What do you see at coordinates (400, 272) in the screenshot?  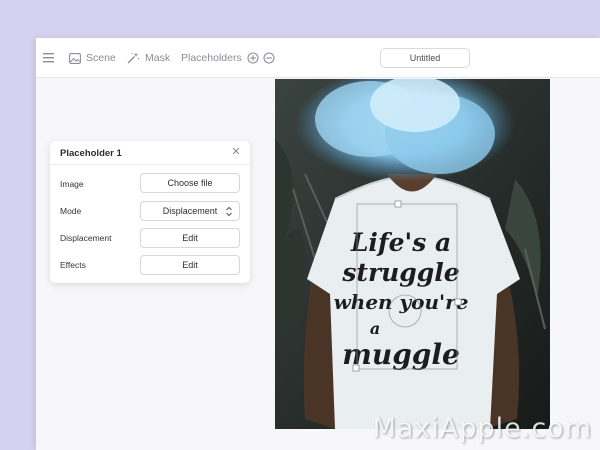 I see `shirt-text-line-2: struggle` at bounding box center [400, 272].